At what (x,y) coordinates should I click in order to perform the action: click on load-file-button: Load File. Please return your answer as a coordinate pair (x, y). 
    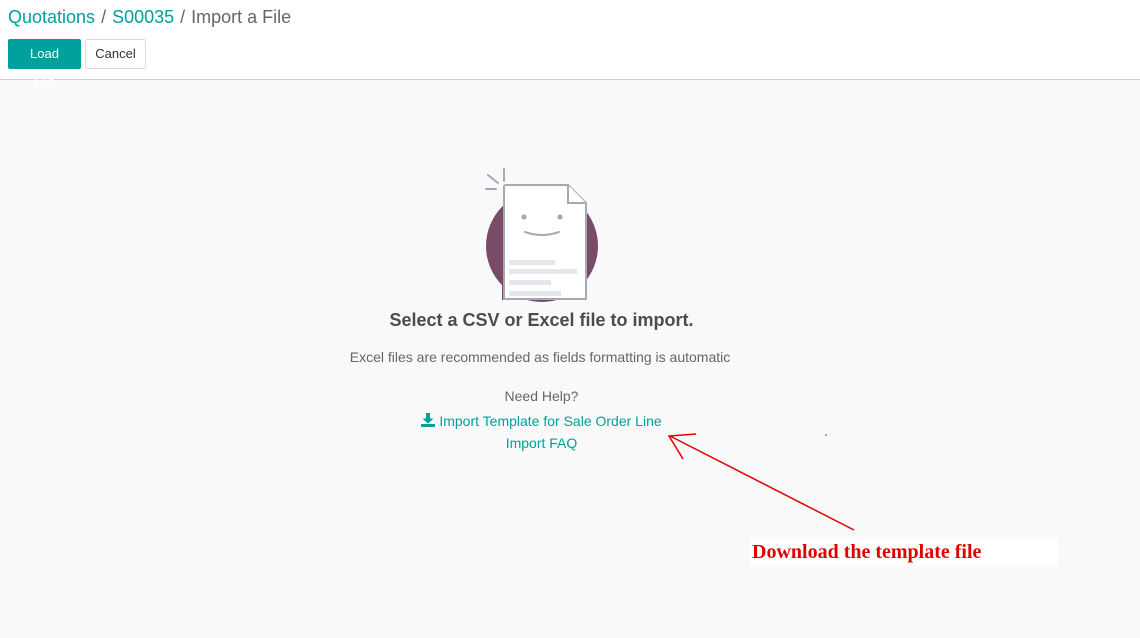
    Looking at the image, I should click on (44, 64).